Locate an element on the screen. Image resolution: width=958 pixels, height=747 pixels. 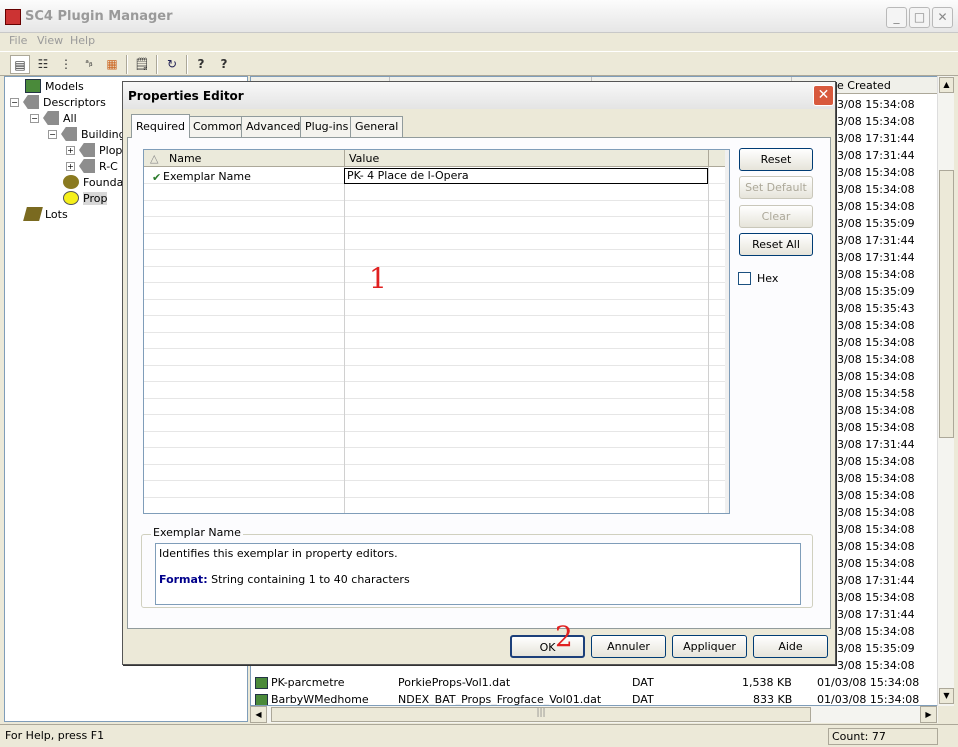
scroll-up-icon: ▲ is located at coordinates (946, 85).